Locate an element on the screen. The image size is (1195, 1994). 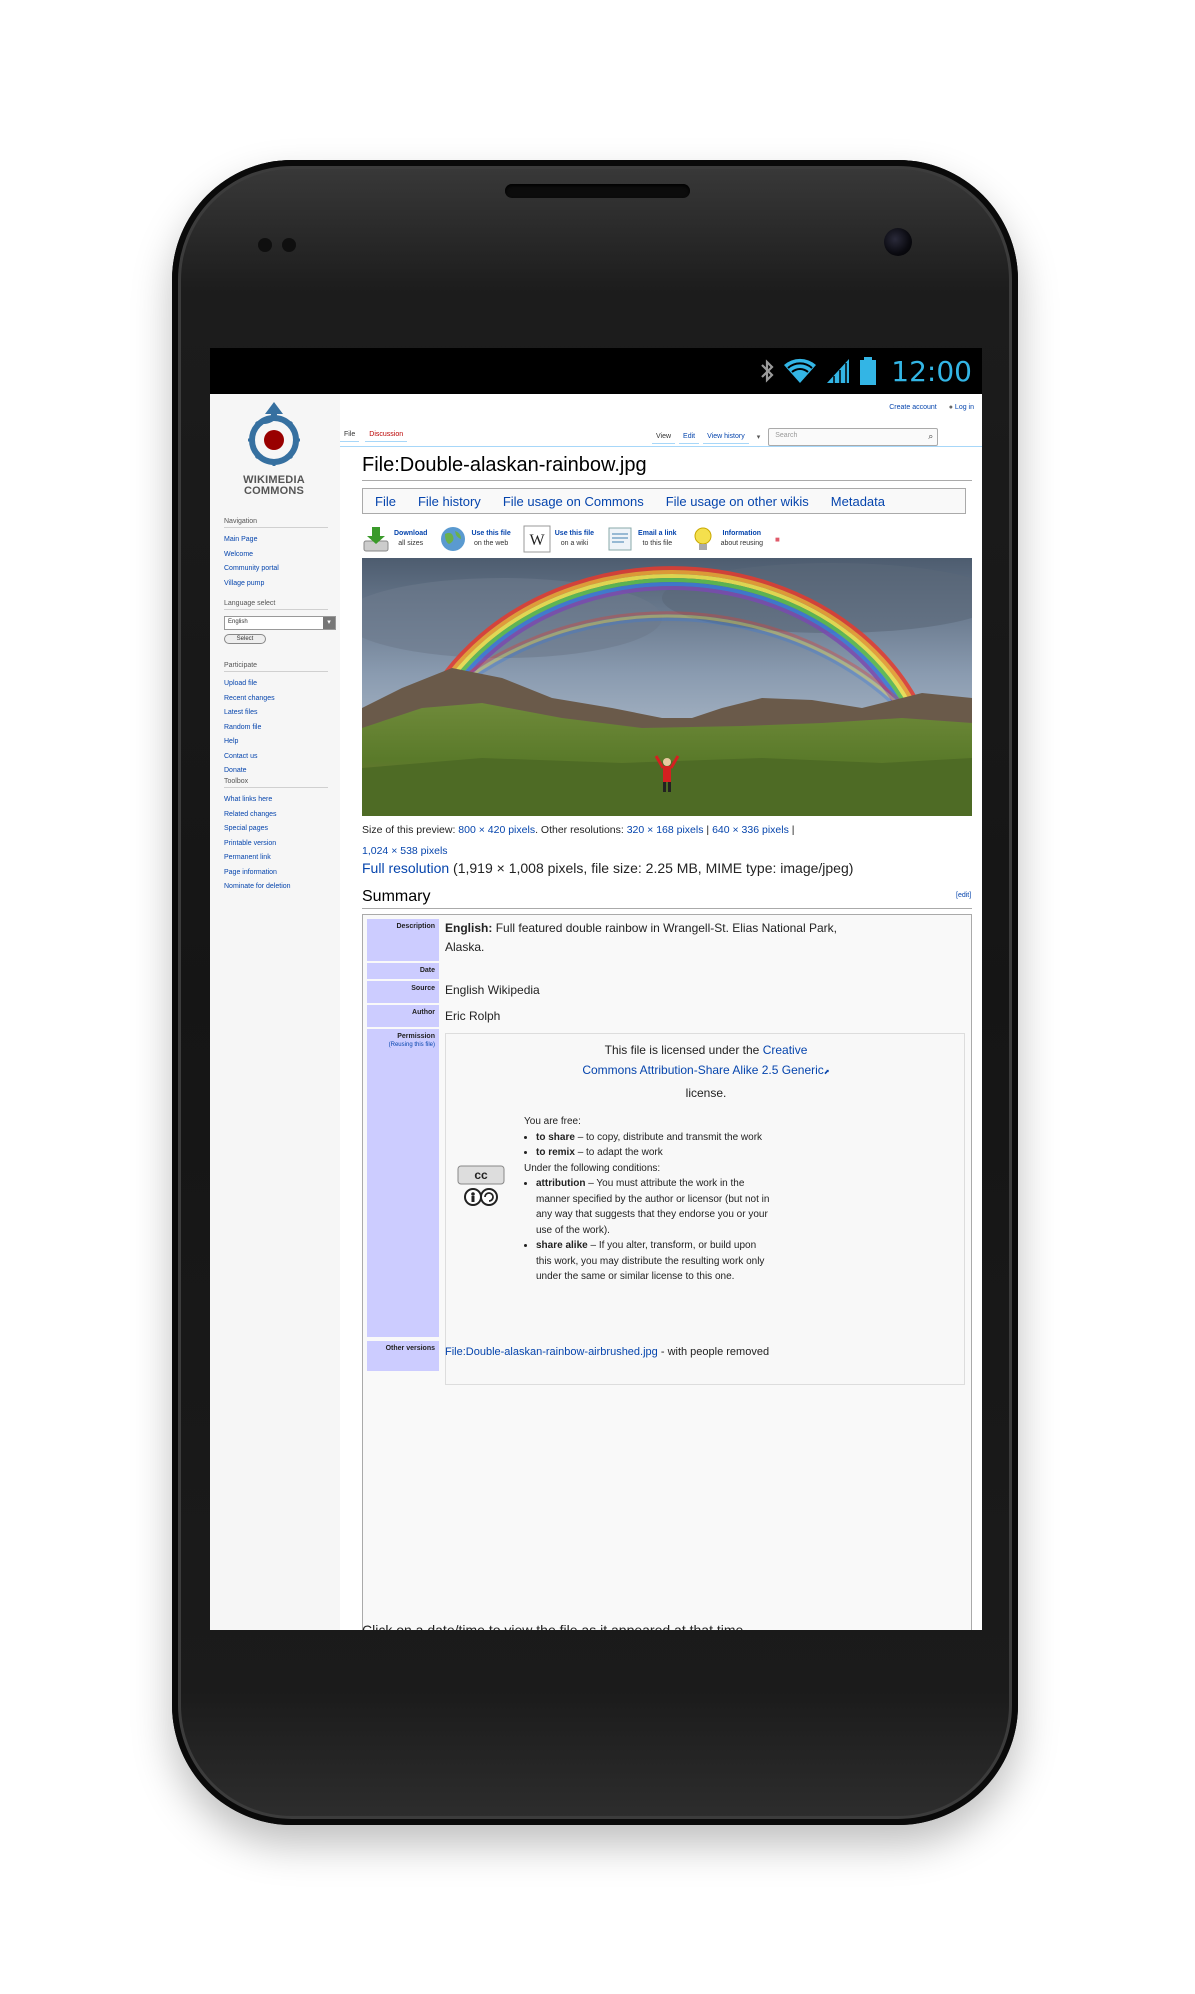
nav-donate: Donate is located at coordinates (276, 771).